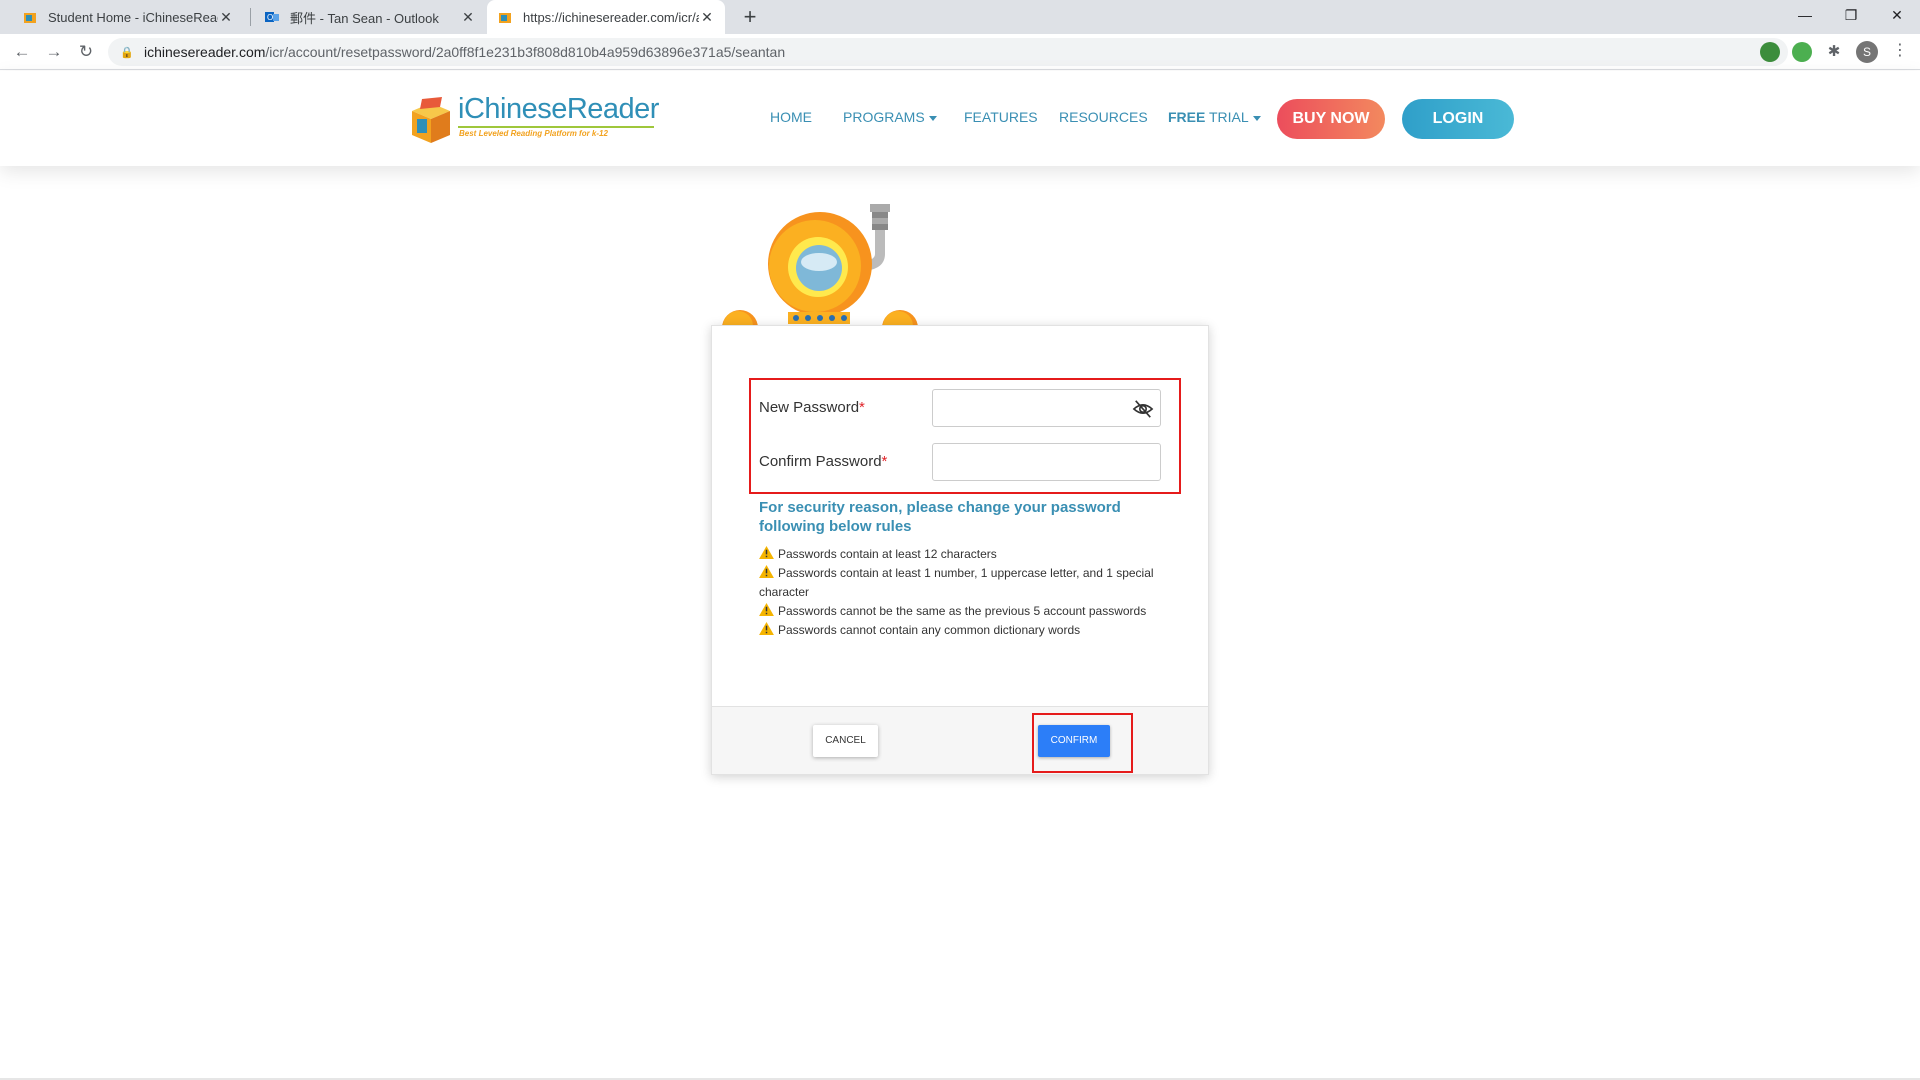  Describe the element at coordinates (1867, 52) in the screenshot. I see `profile-avatar: S` at that location.